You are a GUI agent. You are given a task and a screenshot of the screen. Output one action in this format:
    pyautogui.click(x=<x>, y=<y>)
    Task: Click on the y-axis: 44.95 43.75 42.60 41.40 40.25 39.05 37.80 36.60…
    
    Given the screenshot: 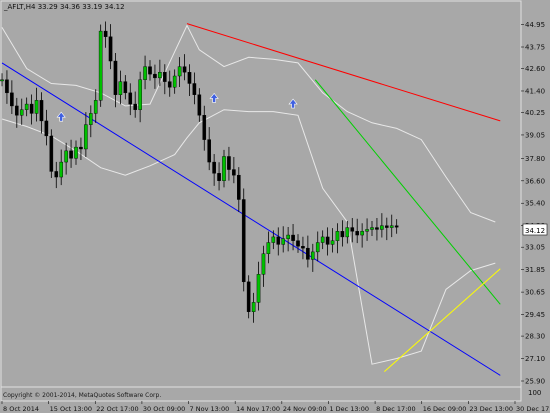 What is the action you would take?
    pyautogui.click(x=533, y=203)
    